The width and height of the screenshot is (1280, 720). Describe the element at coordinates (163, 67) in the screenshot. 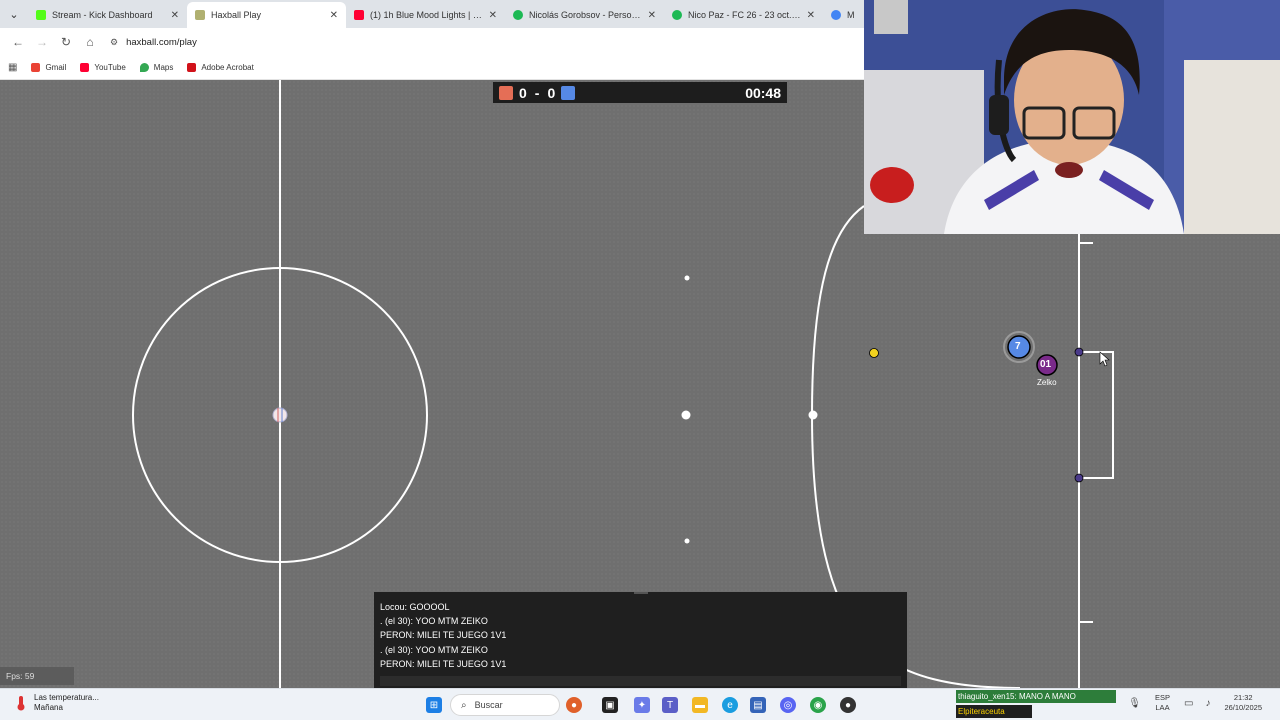

I see `bookmark-label: Maps` at that location.